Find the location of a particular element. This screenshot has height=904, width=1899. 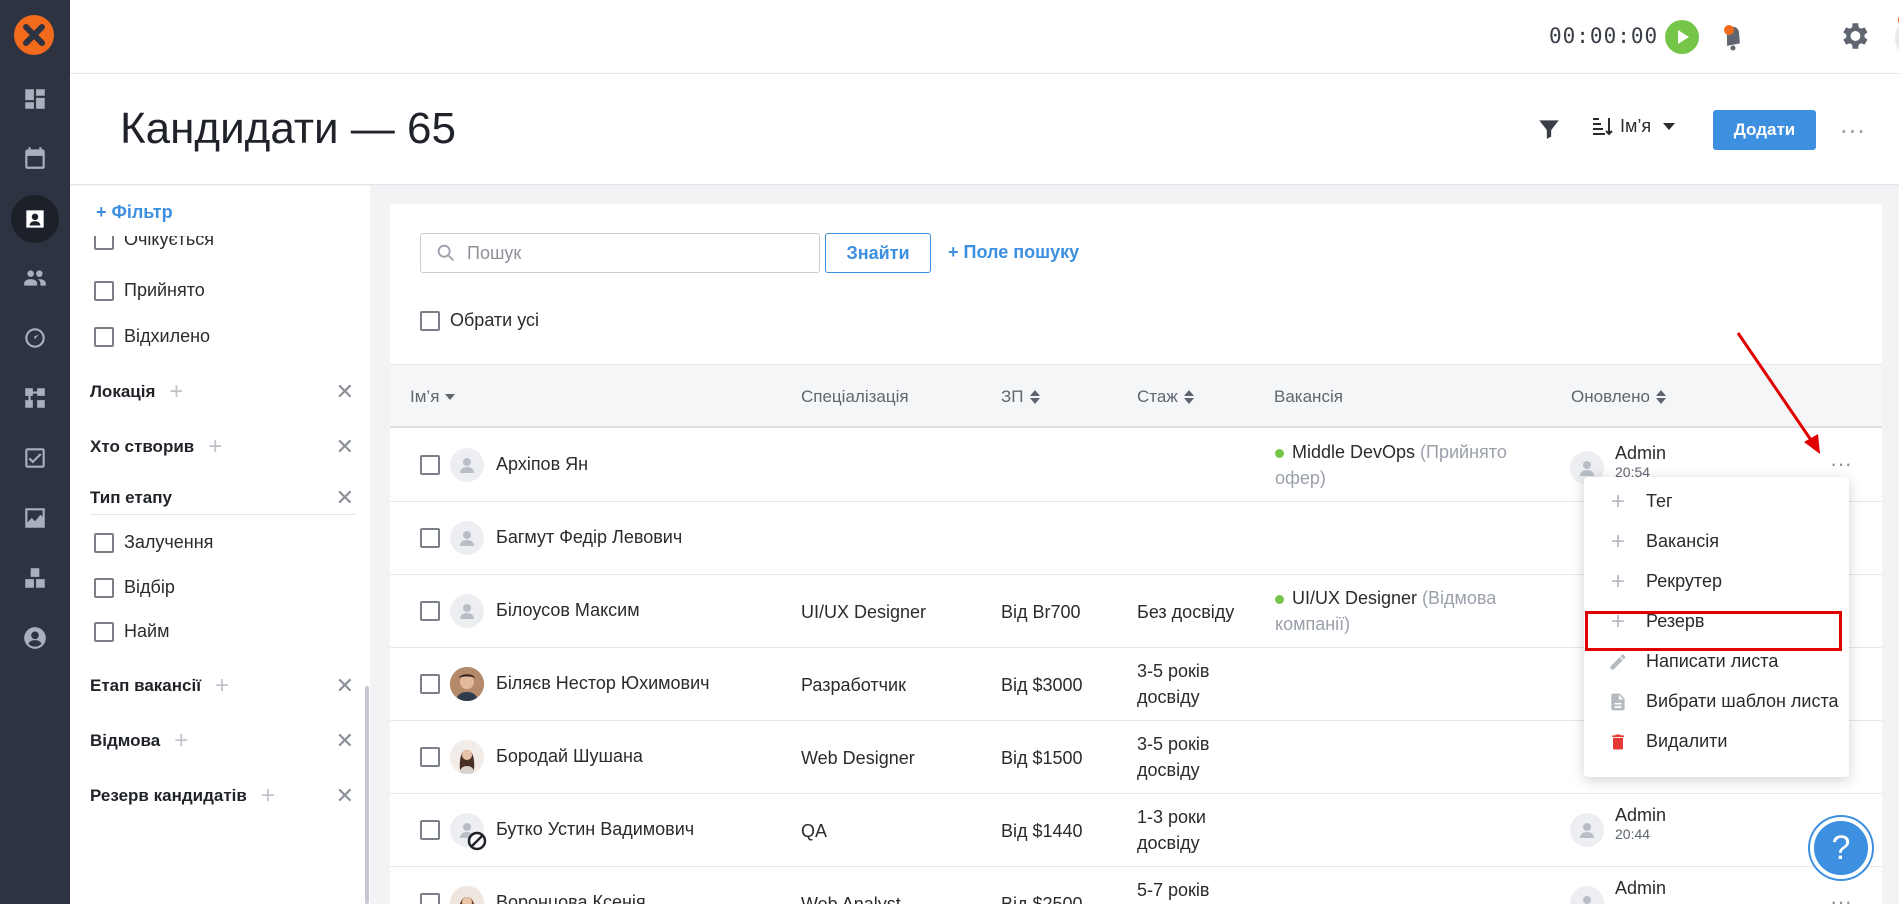

updated-cell: Admin 20:44 is located at coordinates (1641, 823).